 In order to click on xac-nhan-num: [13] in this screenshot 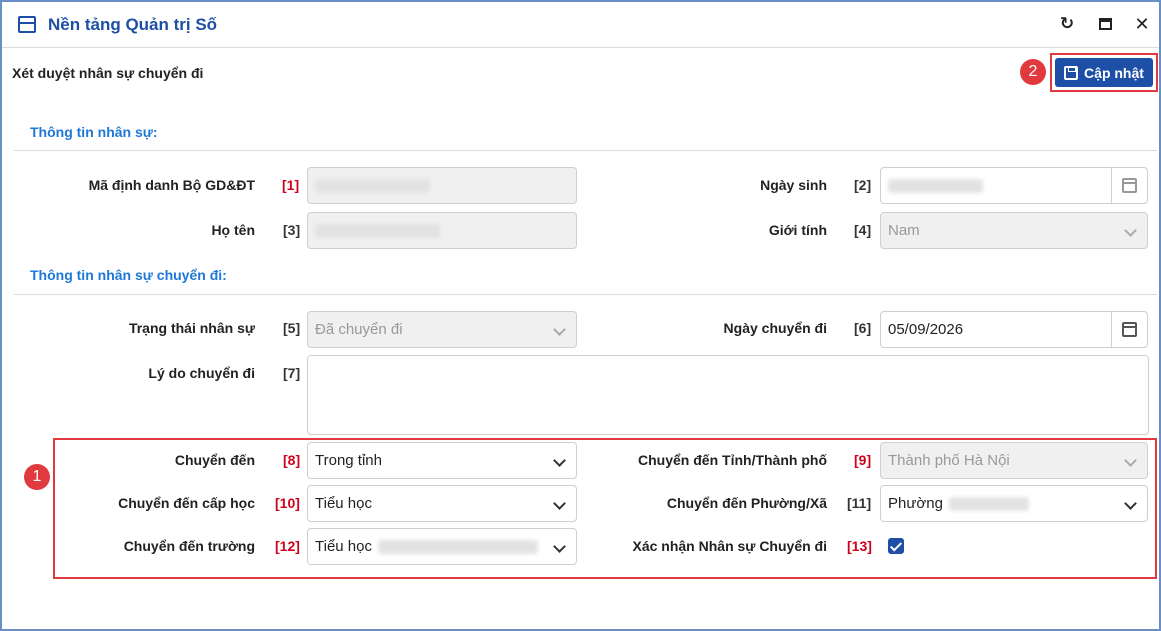, I will do `click(859, 546)`.